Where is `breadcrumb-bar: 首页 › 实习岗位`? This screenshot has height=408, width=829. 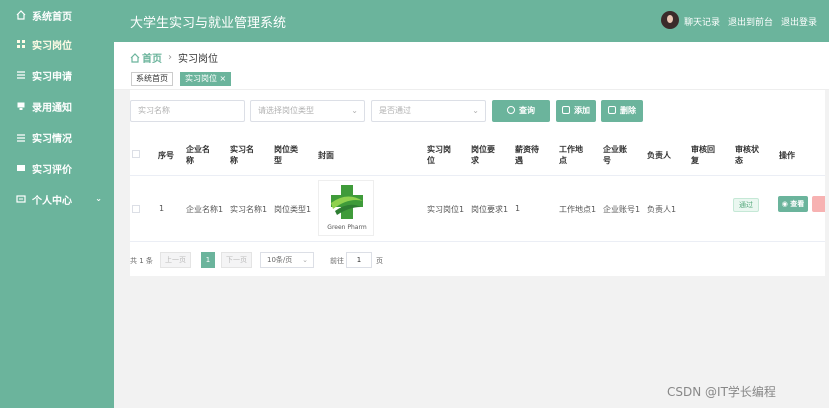
breadcrumb-bar: 首页 › 实习岗位 is located at coordinates (471, 56).